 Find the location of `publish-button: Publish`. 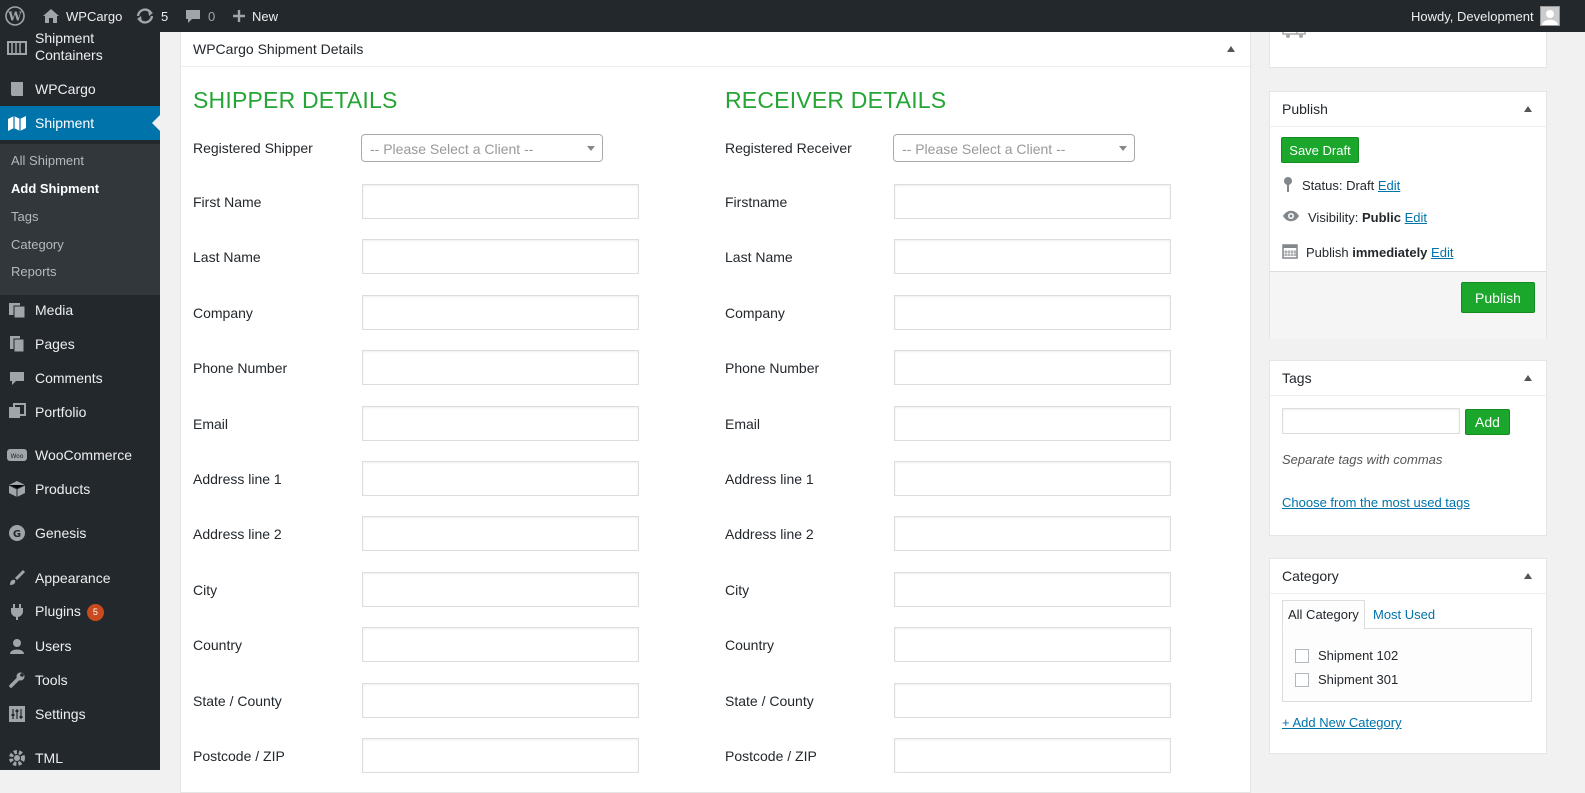

publish-button: Publish is located at coordinates (1498, 297).